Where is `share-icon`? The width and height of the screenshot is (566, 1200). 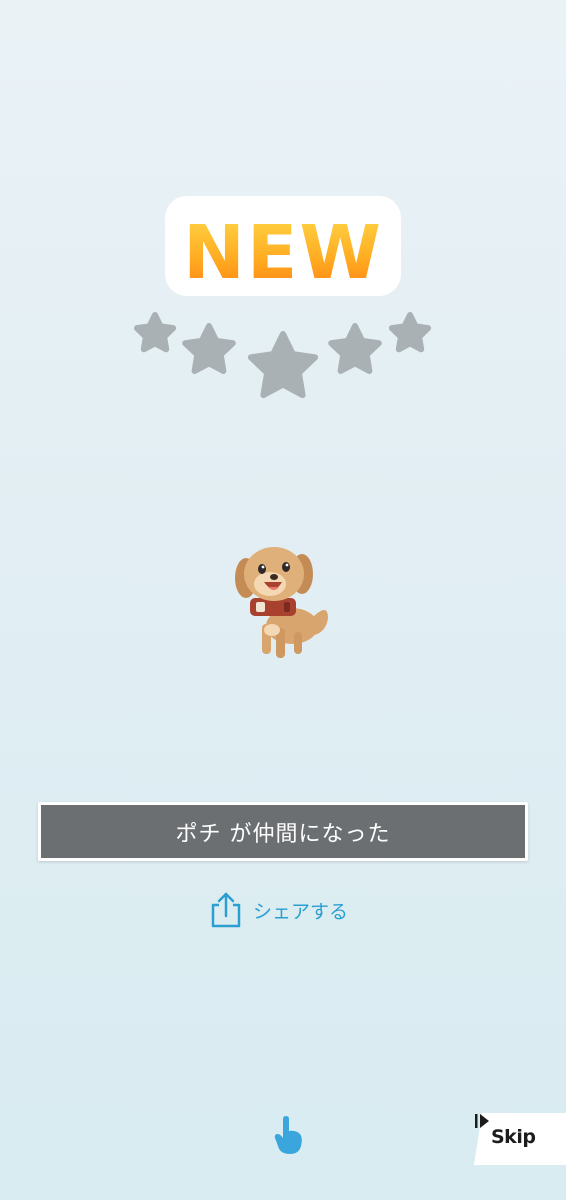 share-icon is located at coordinates (226, 910).